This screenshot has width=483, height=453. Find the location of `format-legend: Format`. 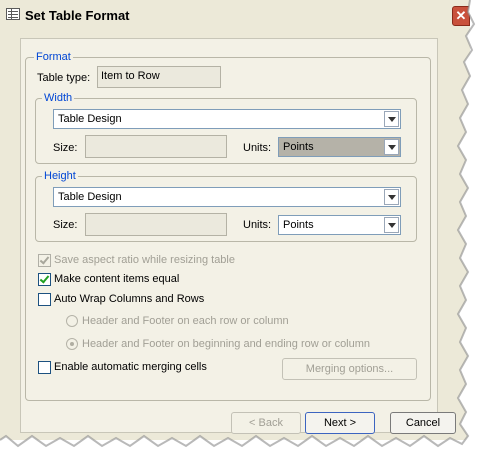

format-legend: Format is located at coordinates (53, 57).